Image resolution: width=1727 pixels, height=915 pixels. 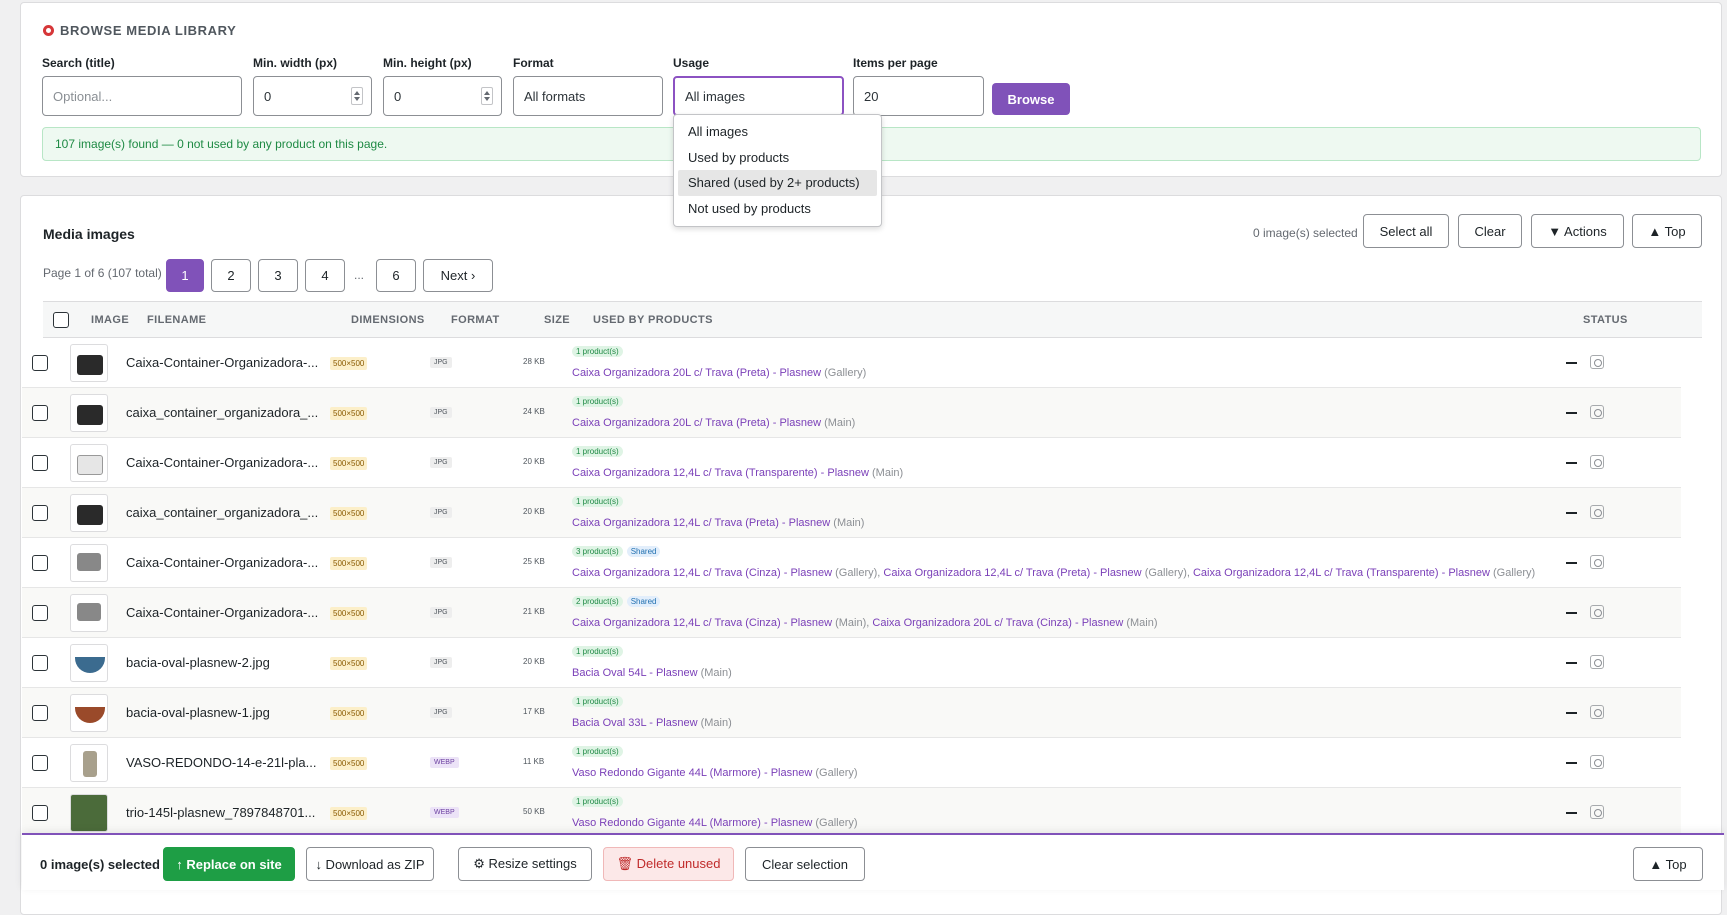 What do you see at coordinates (635, 673) in the screenshot?
I see `product-link: Bacia Oval 54L - Plasnew` at bounding box center [635, 673].